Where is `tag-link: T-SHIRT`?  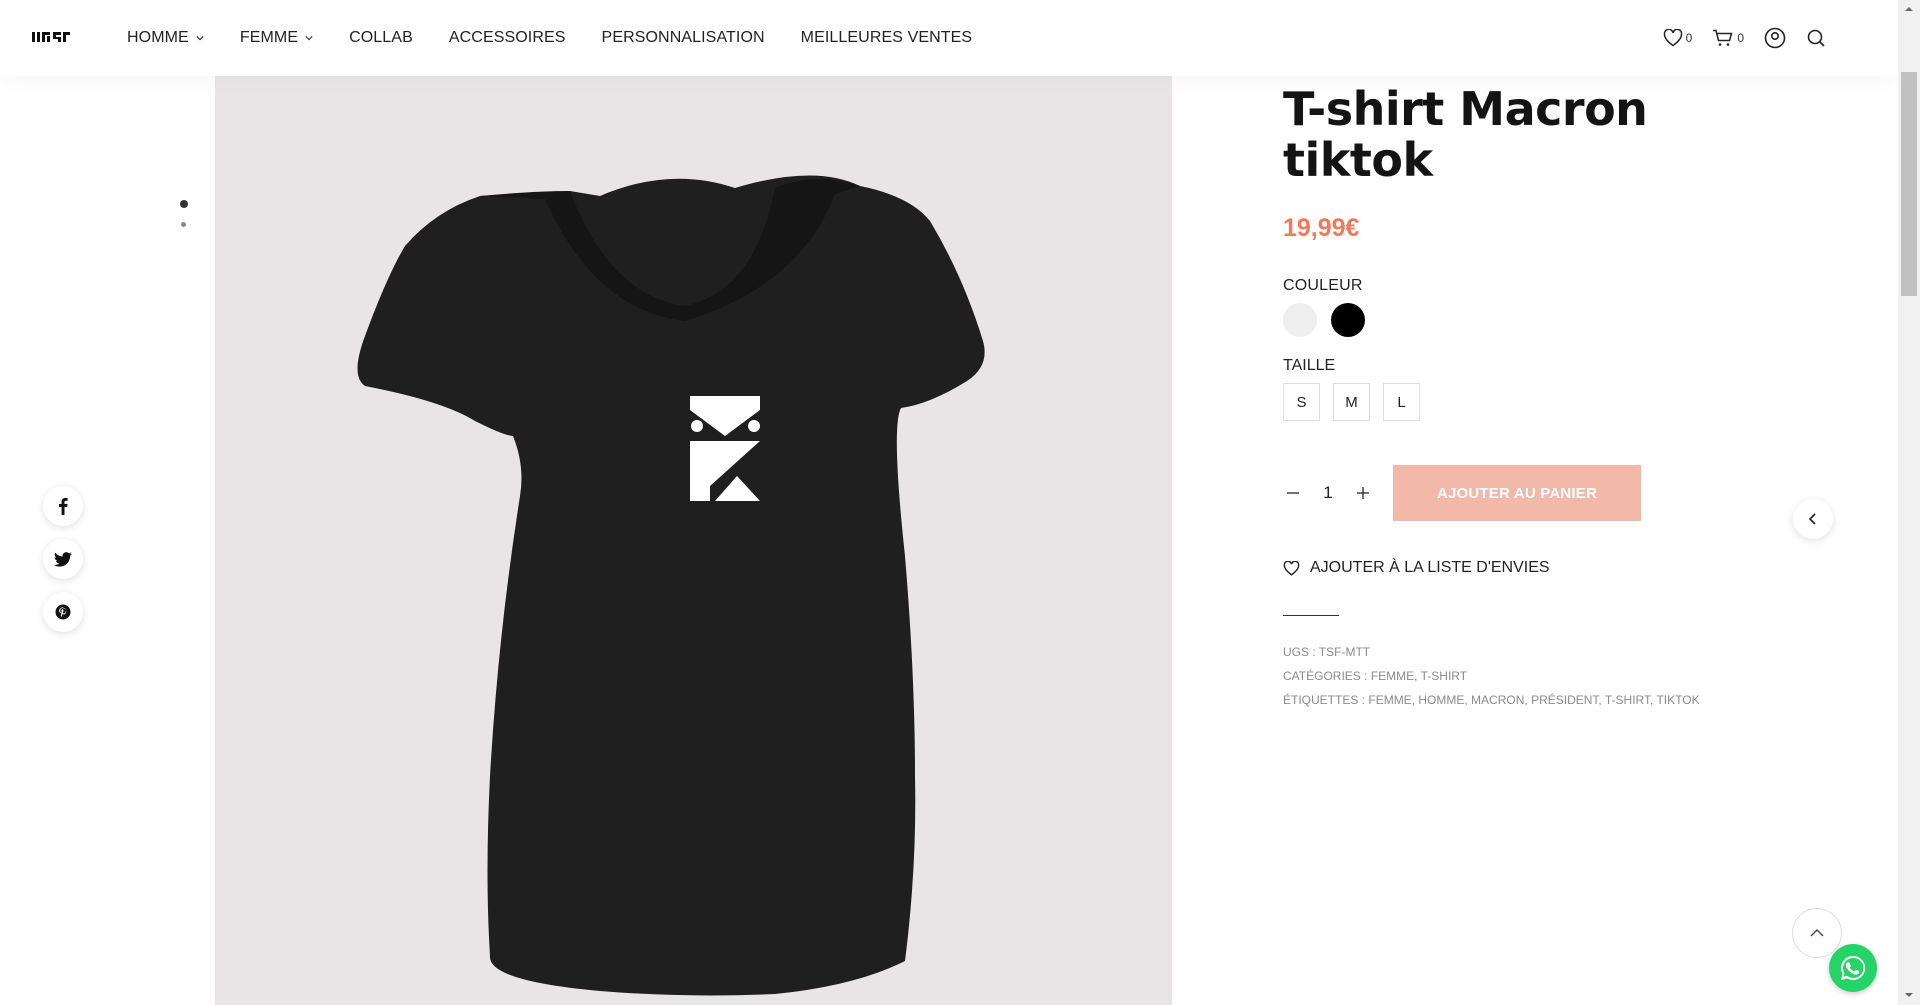
tag-link: T-SHIRT is located at coordinates (1627, 700).